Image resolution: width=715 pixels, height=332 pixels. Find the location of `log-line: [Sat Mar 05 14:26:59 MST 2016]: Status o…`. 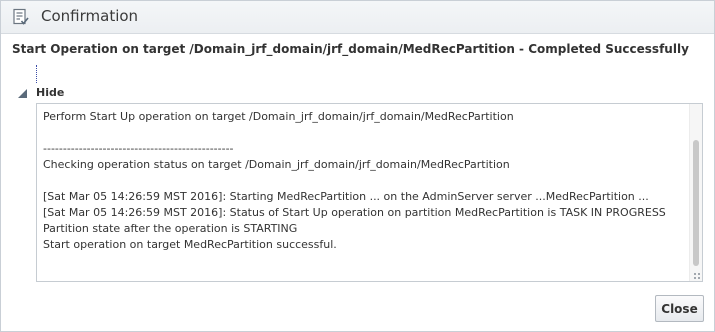

log-line: [Sat Mar 05 14:26:59 MST 2016]: Status o… is located at coordinates (354, 212).